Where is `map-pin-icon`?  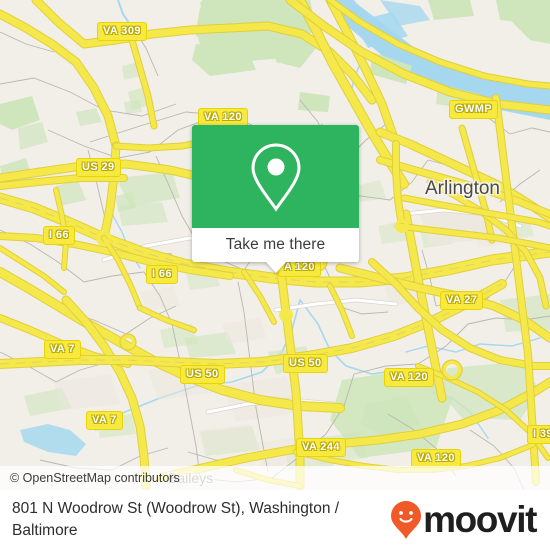
map-pin-icon is located at coordinates (275, 177).